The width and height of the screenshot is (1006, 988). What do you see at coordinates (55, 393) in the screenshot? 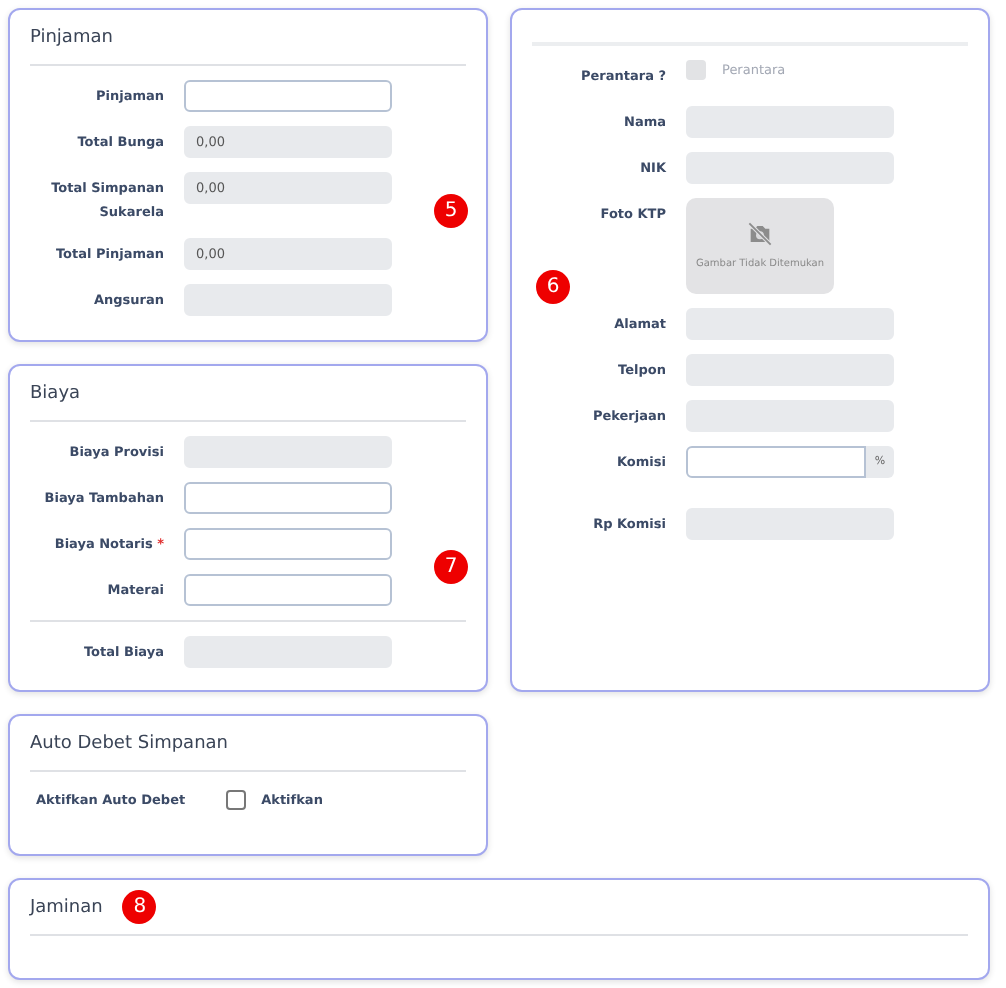
I see `card-title: Biaya` at bounding box center [55, 393].